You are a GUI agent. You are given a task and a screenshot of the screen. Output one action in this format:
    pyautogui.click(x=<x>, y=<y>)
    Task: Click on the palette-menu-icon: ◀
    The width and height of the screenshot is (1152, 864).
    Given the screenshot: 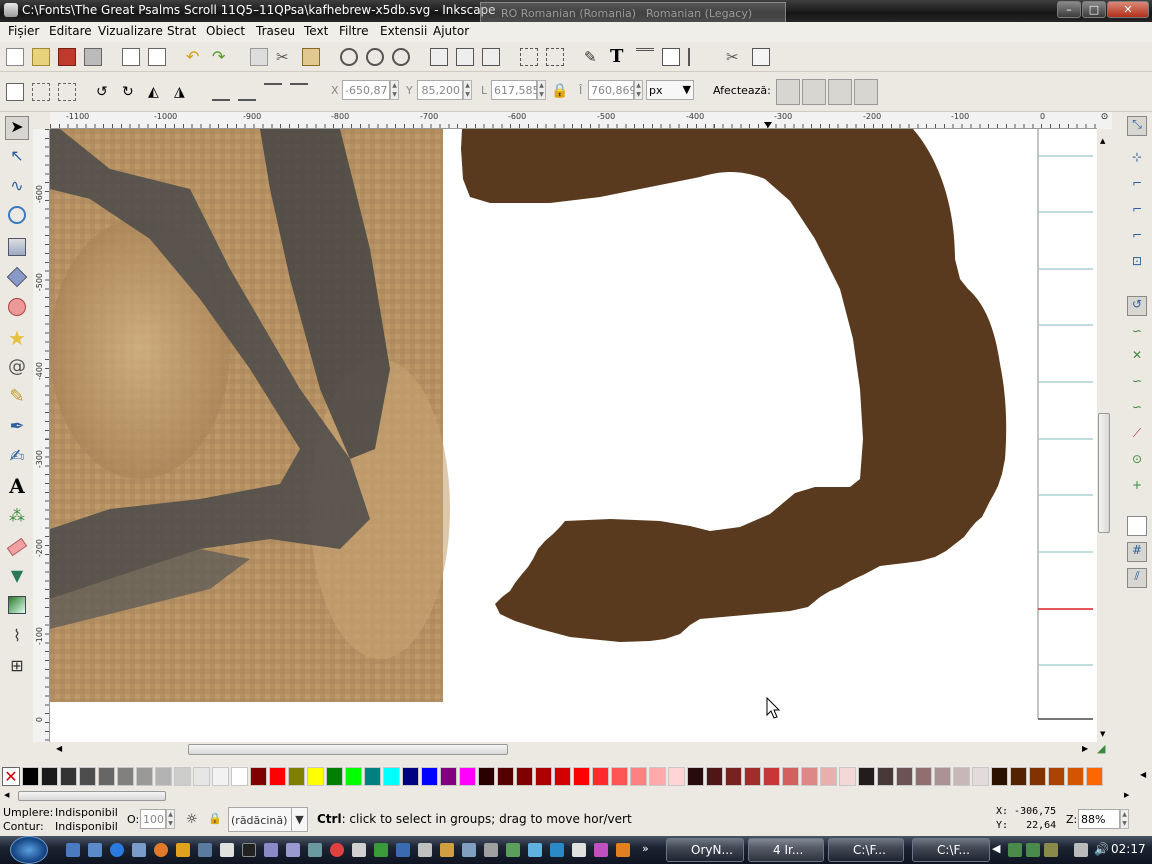 What is the action you would take?
    pyautogui.click(x=1143, y=774)
    